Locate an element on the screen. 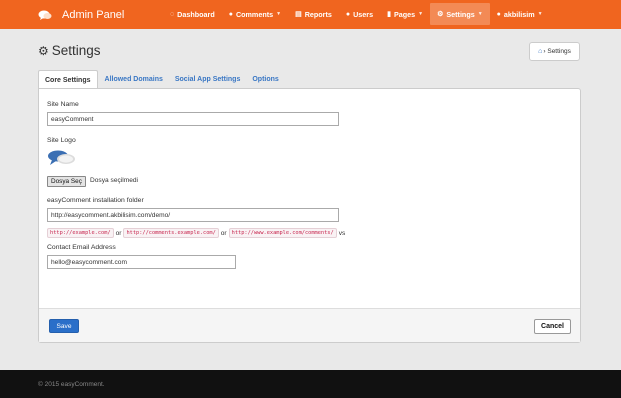 This screenshot has width=621, height=398. tab-core-settings: Core Settings is located at coordinates (68, 79).